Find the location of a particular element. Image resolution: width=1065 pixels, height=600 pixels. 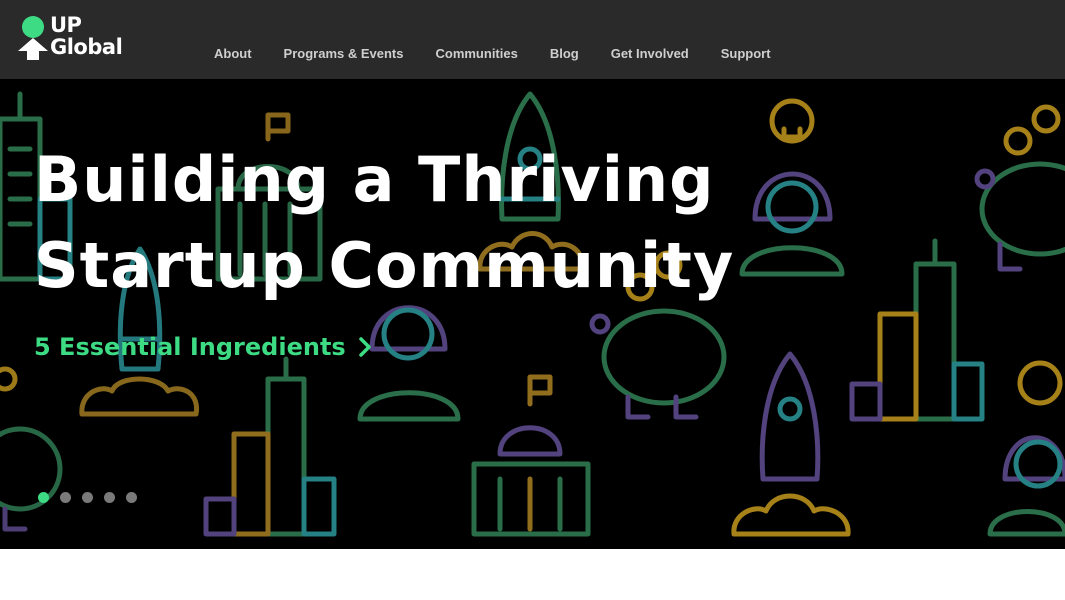

logo-dot is located at coordinates (33, 27).